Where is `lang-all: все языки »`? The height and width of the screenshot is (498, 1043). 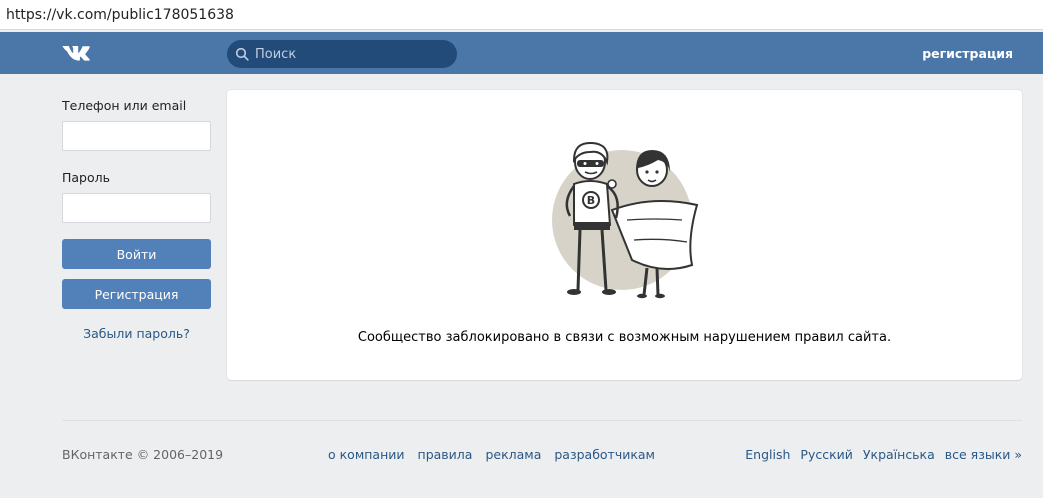
lang-all: все языки » is located at coordinates (983, 454).